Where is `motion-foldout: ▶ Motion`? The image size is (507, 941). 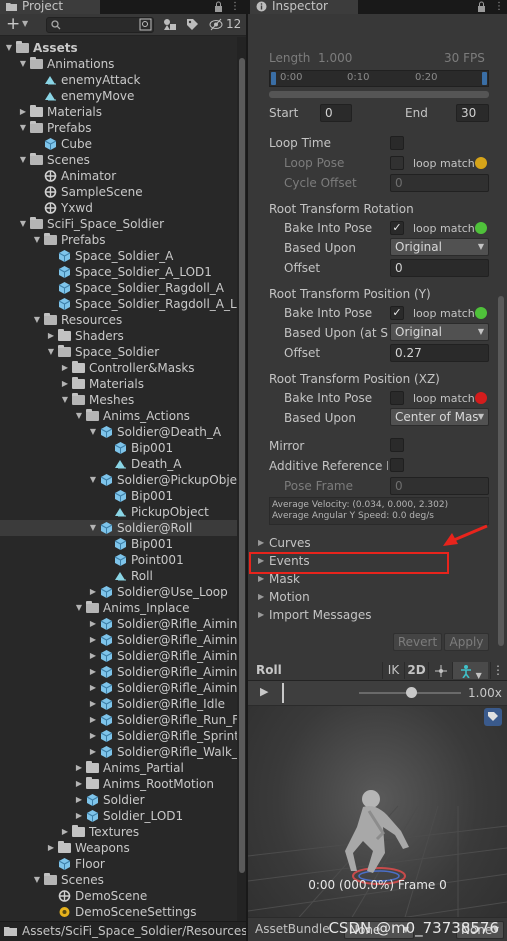 motion-foldout: ▶ Motion is located at coordinates (377, 597).